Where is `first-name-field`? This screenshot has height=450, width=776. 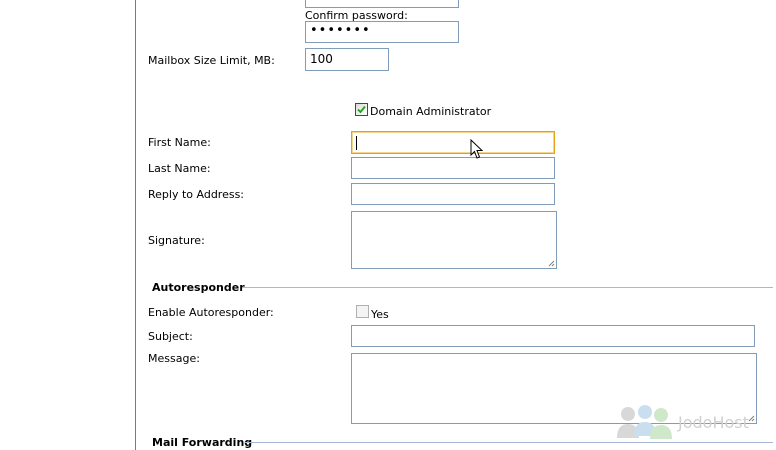
first-name-field is located at coordinates (453, 142).